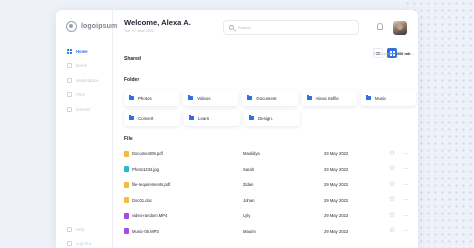 Image resolution: width=474 pixels, height=248 pixels. What do you see at coordinates (146, 118) in the screenshot?
I see `folder-name: Convert` at bounding box center [146, 118].